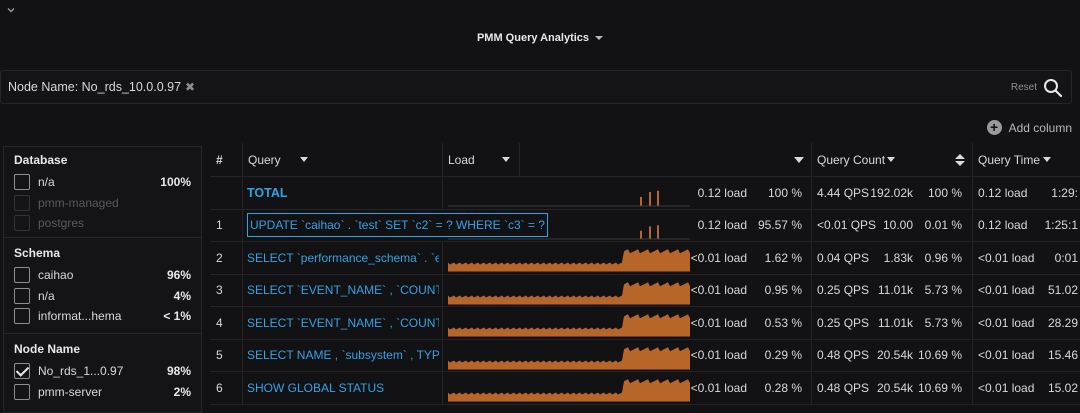 The height and width of the screenshot is (413, 1080). What do you see at coordinates (175, 182) in the screenshot?
I see `filter-option-percent: 100%` at bounding box center [175, 182].